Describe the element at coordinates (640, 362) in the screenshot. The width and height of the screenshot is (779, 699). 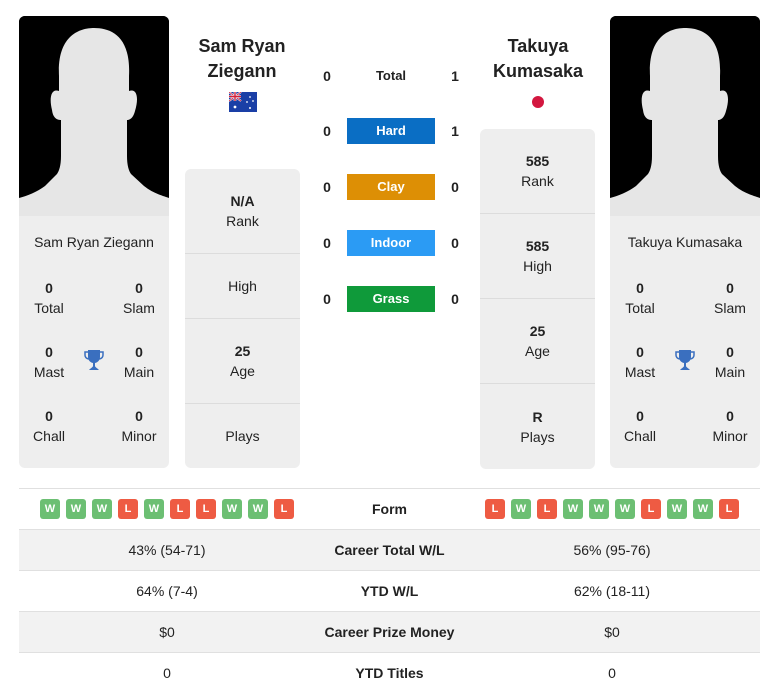
I see `player2-mast-titles: 0 Mast` at that location.